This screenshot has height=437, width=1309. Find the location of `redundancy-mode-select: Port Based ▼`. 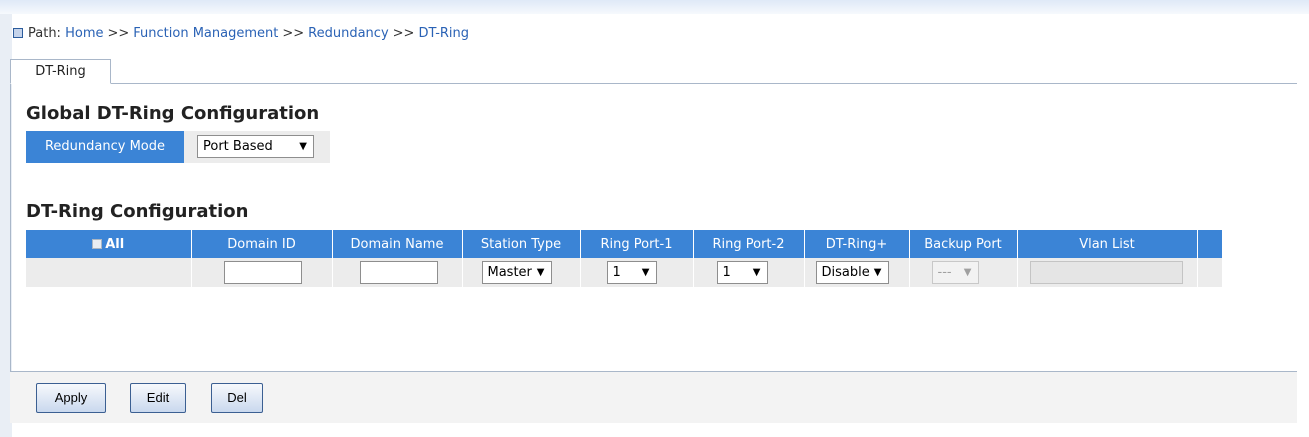

redundancy-mode-select: Port Based ▼ is located at coordinates (255, 146).